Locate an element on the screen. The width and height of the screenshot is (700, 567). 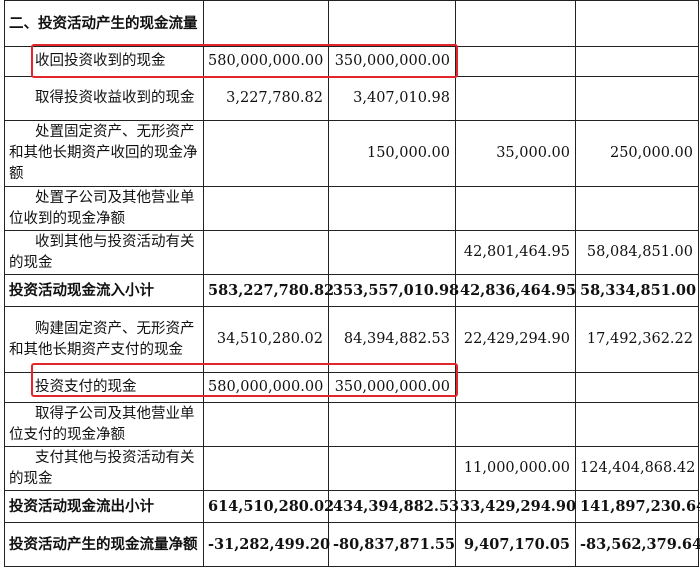
value-cell: -83,562,379.64 is located at coordinates (637, 544).